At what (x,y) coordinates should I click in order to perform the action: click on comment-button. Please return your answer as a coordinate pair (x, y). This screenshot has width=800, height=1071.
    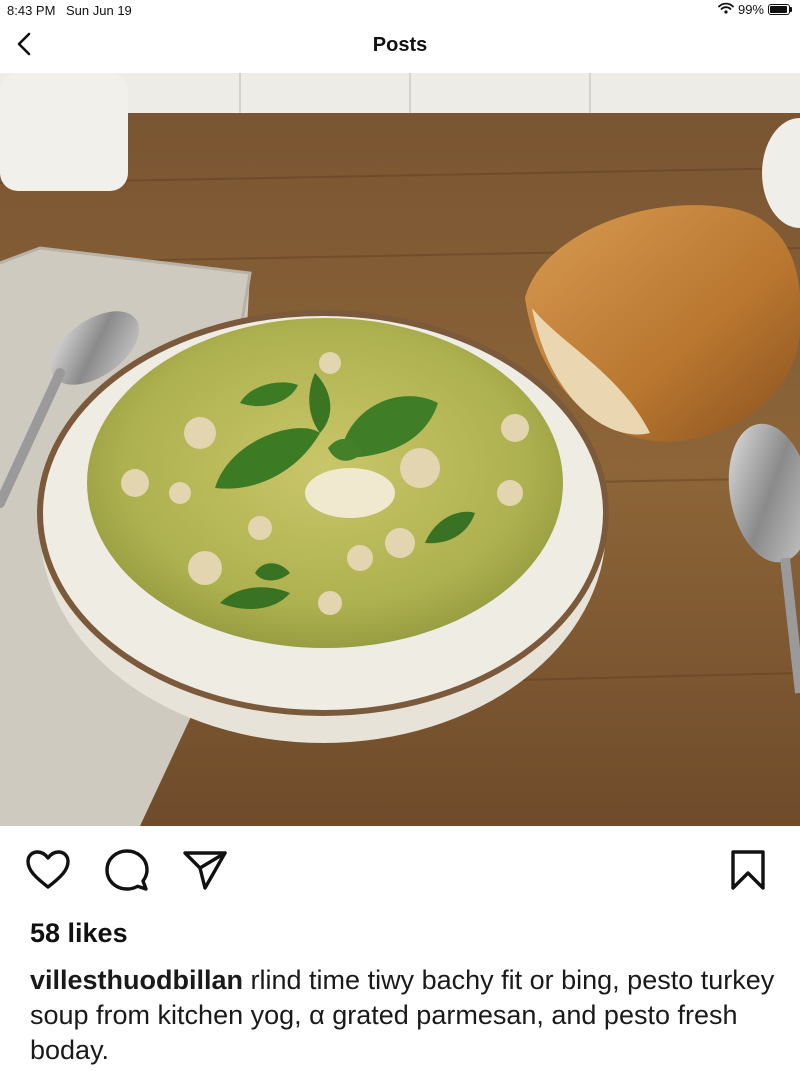
    Looking at the image, I should click on (127, 872).